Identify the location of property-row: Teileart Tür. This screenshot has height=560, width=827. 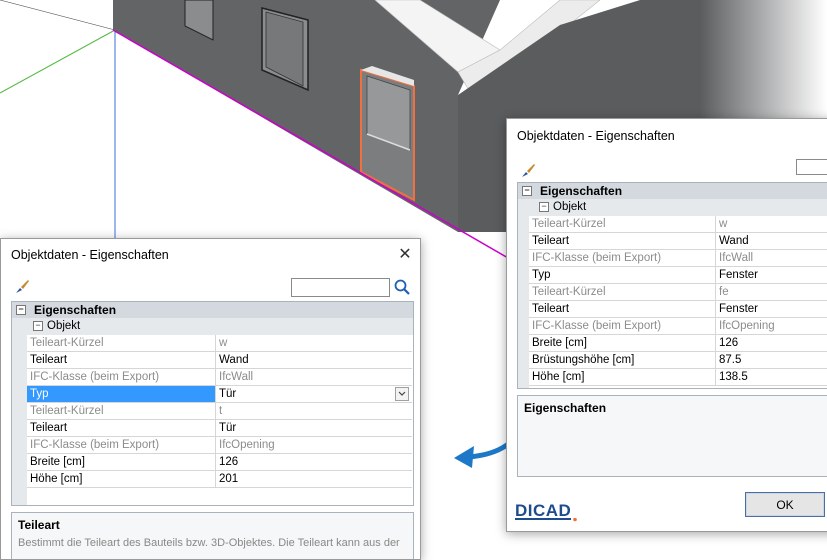
(219, 428).